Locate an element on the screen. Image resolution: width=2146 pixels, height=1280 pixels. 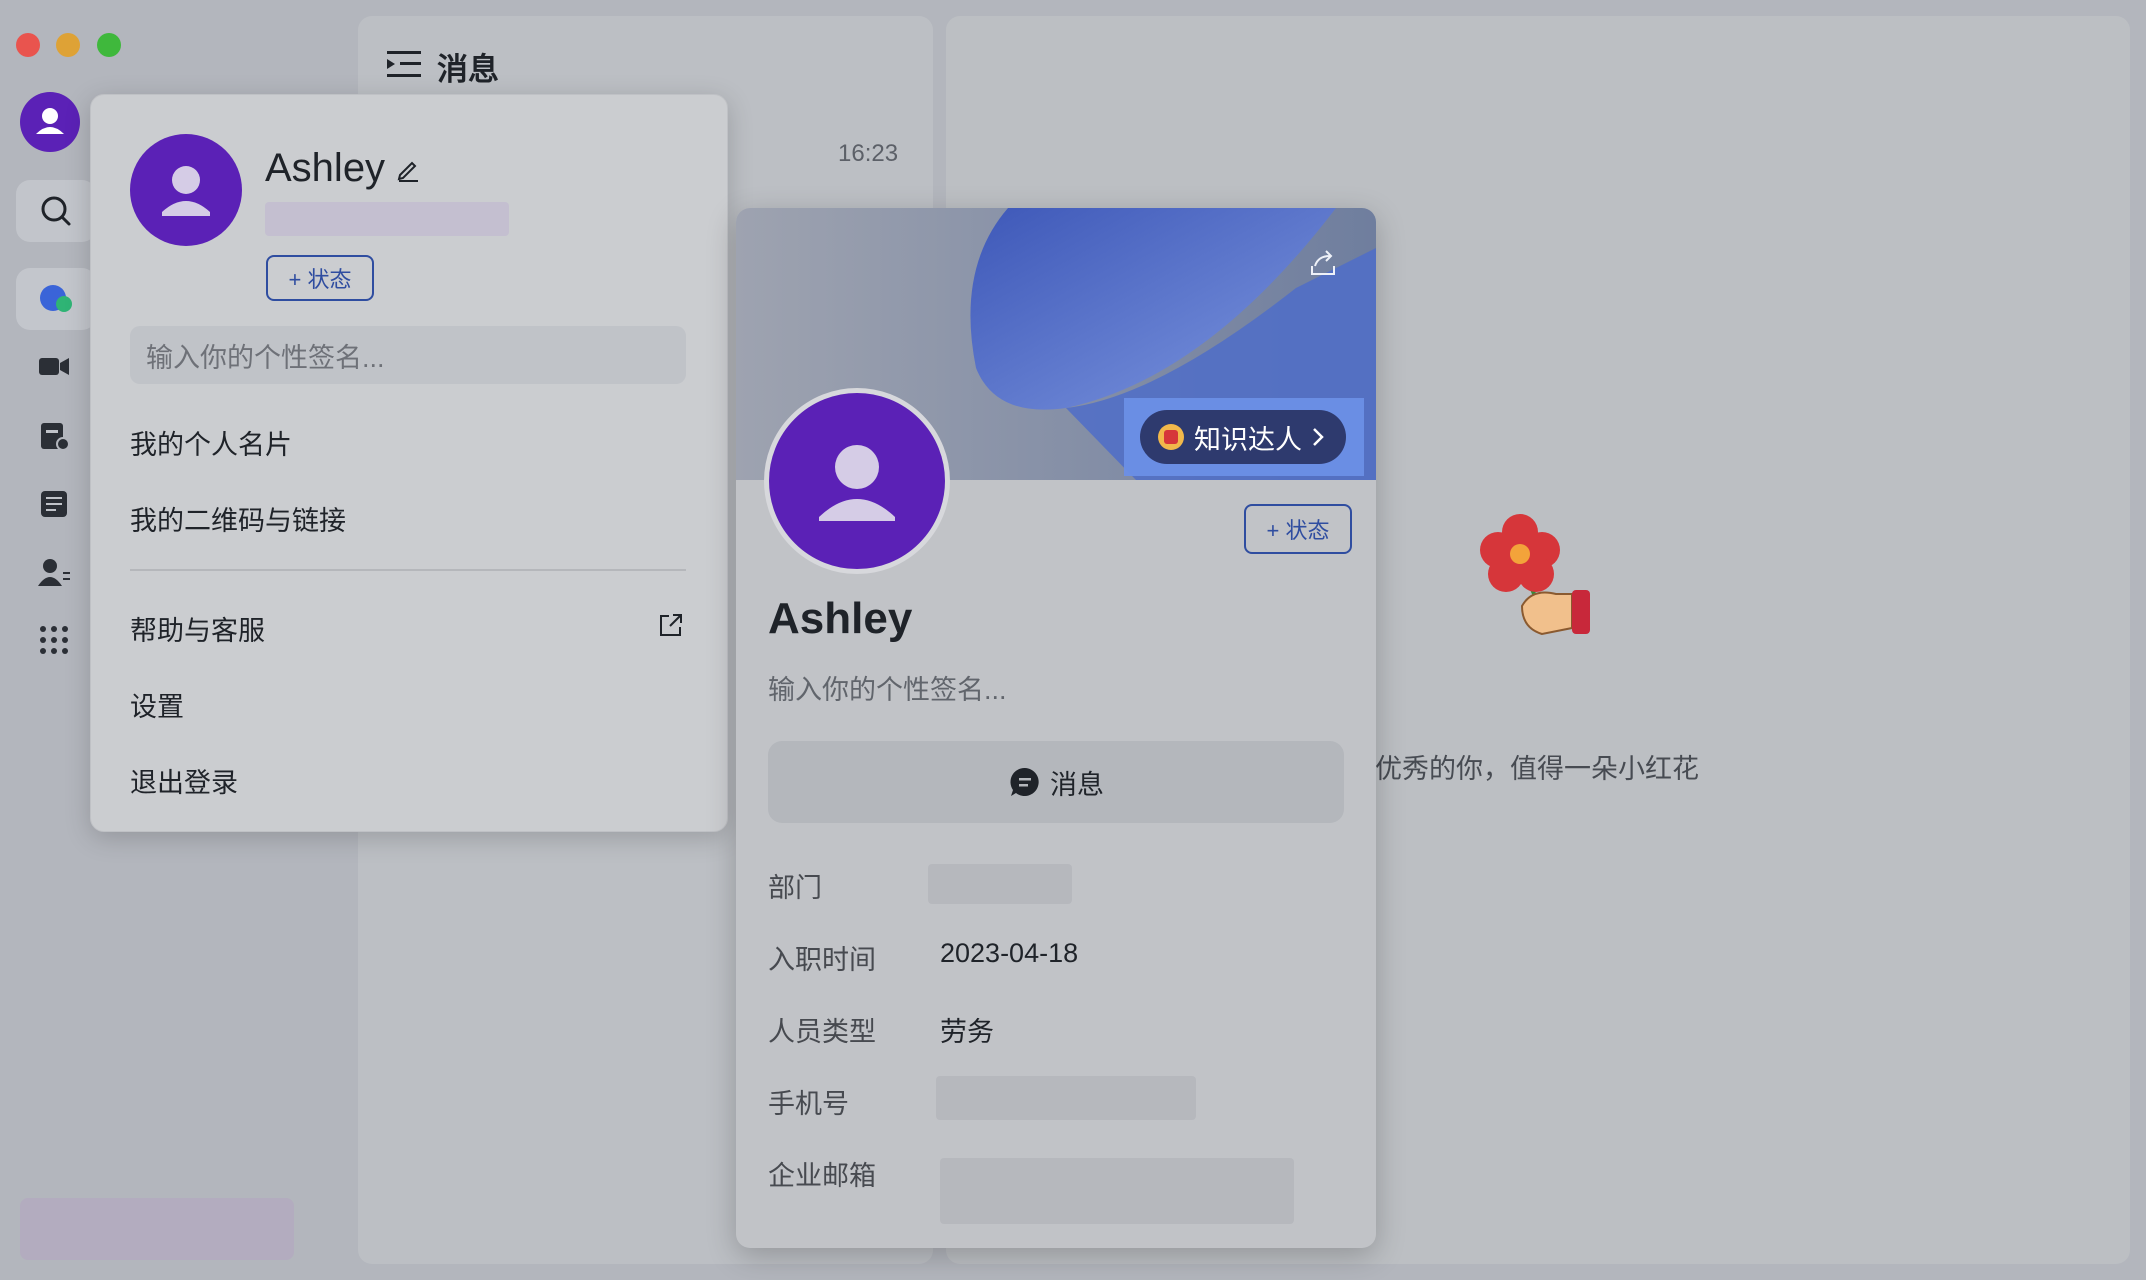
message-time: 16:23 is located at coordinates (868, 153).